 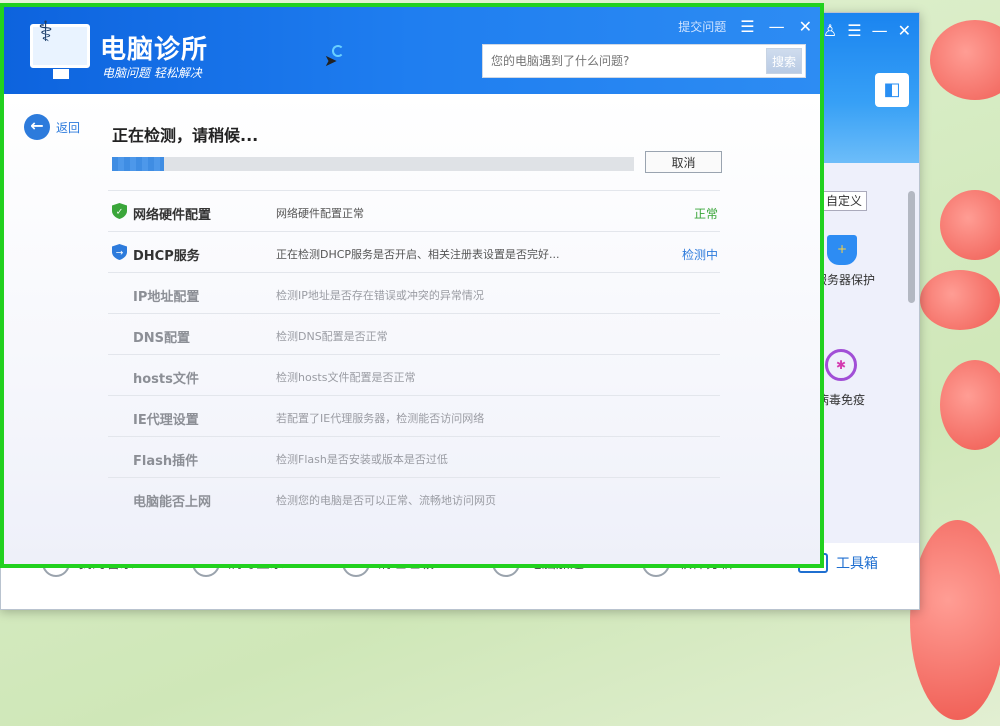 I want to click on check-shield-icon: ✓, so click(x=119, y=211).